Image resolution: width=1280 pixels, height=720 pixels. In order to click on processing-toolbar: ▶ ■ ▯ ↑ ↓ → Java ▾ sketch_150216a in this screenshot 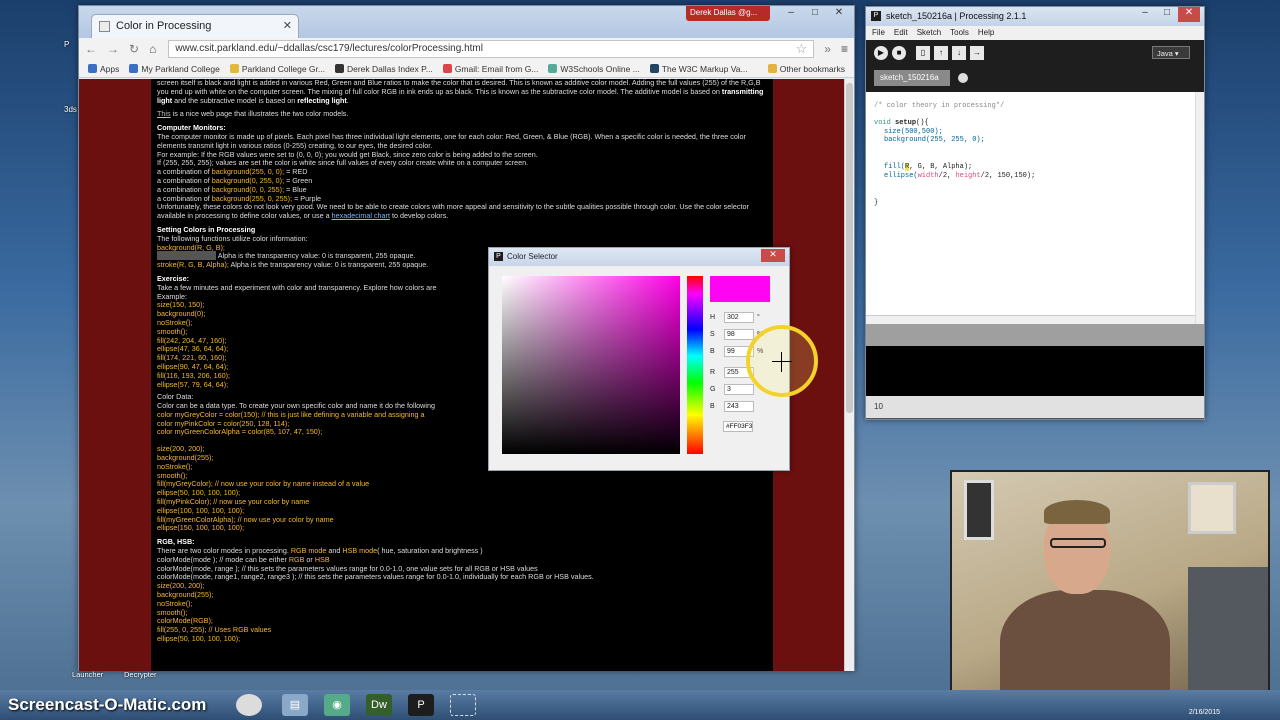, I will do `click(1035, 66)`.